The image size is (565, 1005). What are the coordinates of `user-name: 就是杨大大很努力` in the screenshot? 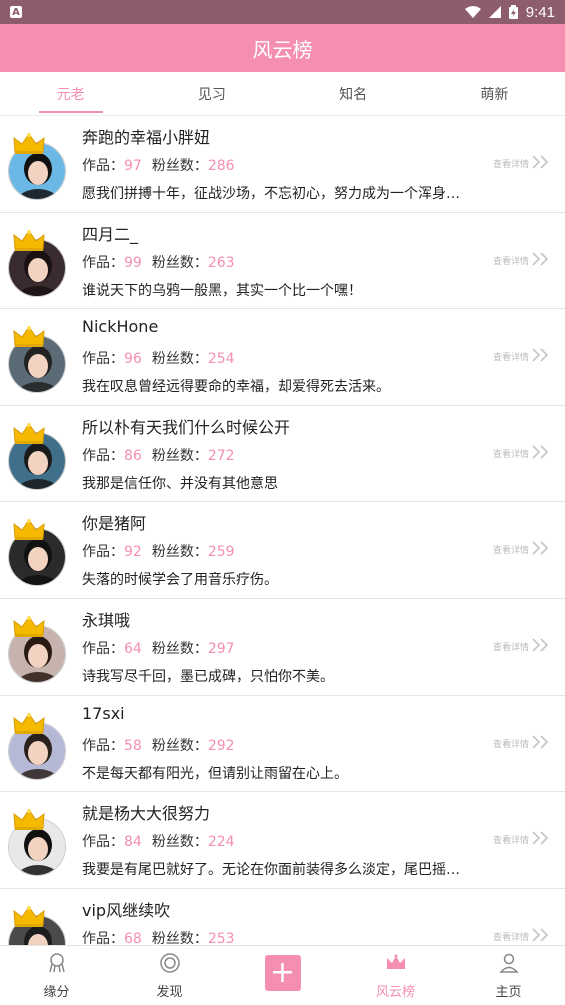 It's located at (146, 814).